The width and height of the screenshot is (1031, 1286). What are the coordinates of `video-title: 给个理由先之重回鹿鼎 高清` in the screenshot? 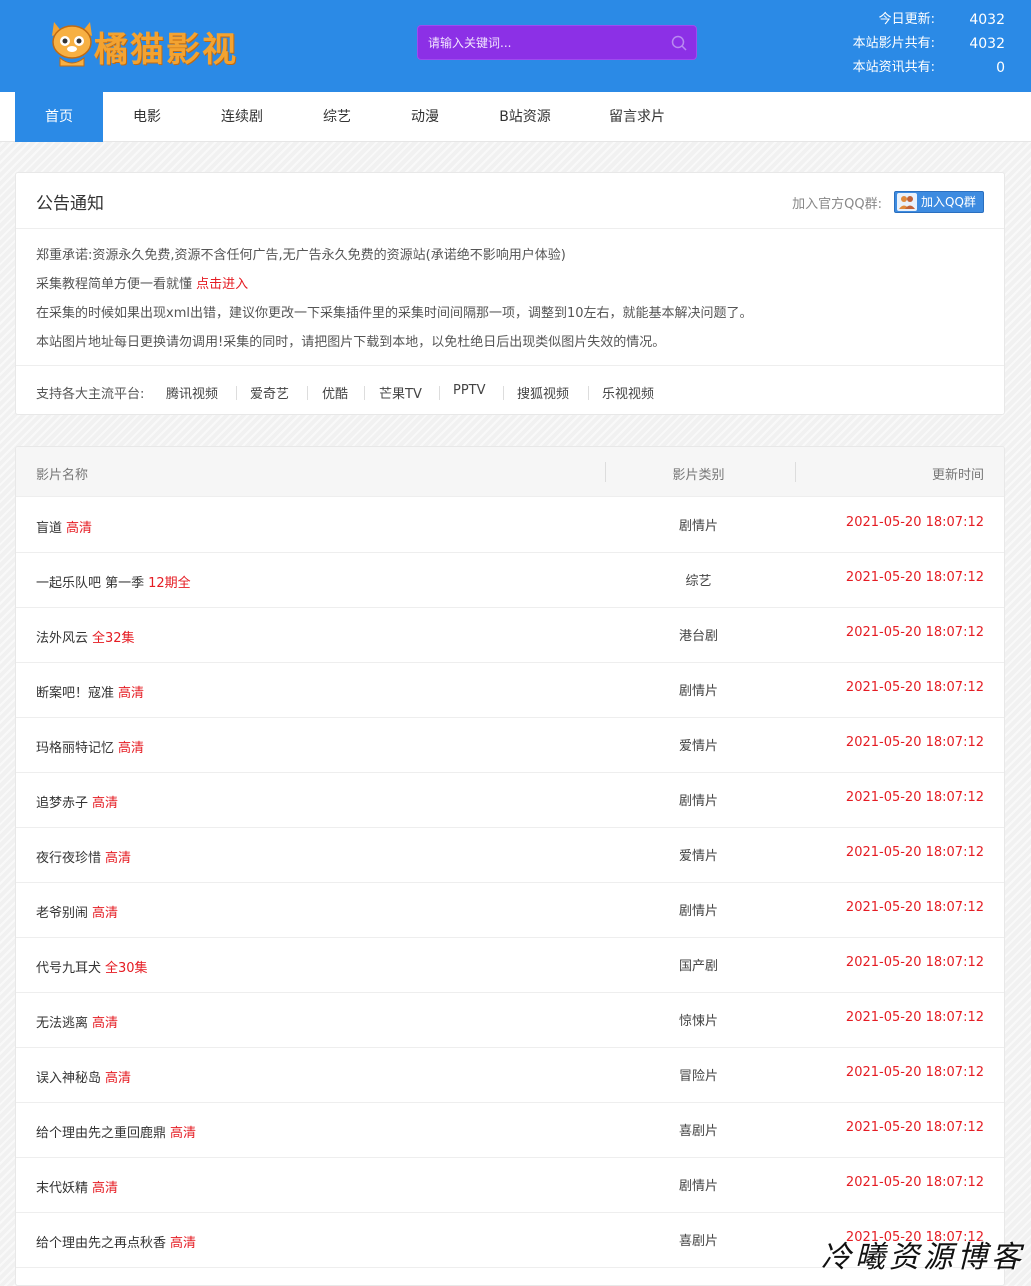 It's located at (116, 1131).